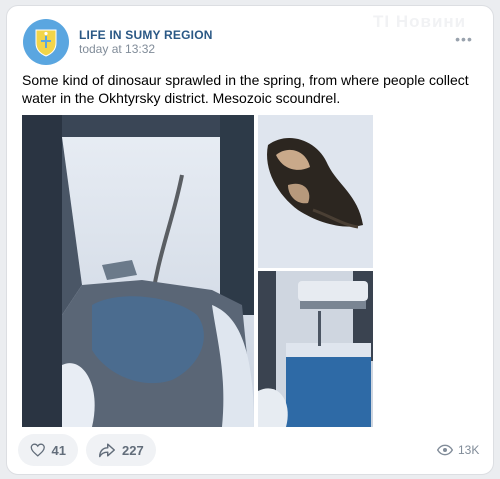 This screenshot has height=479, width=500. What do you see at coordinates (106, 450) in the screenshot?
I see `share-arrow-icon` at bounding box center [106, 450].